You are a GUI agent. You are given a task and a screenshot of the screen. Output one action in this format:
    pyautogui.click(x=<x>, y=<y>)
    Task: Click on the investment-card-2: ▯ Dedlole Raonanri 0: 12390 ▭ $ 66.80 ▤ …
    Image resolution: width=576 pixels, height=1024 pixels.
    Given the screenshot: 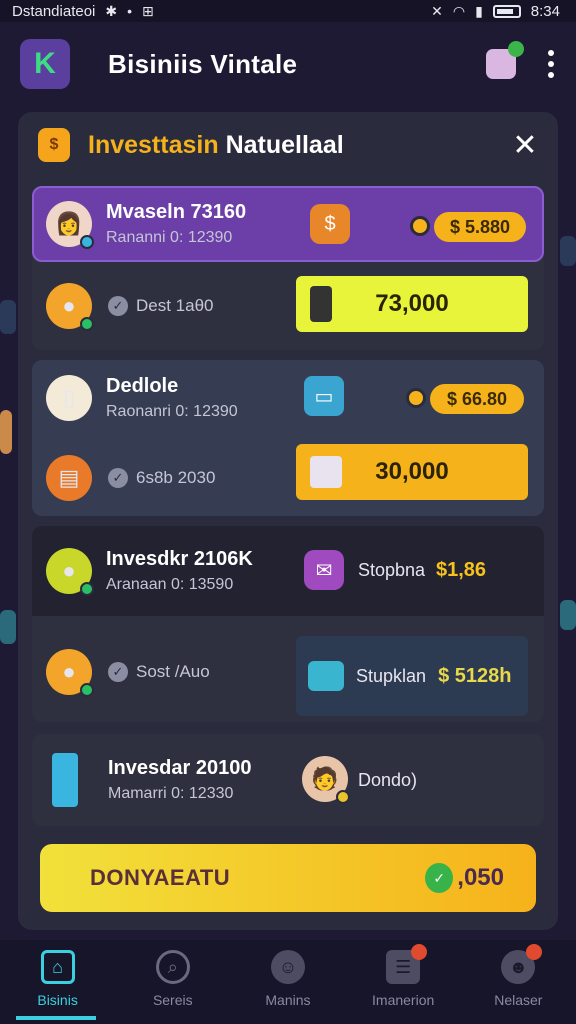 What is the action you would take?
    pyautogui.click(x=288, y=438)
    